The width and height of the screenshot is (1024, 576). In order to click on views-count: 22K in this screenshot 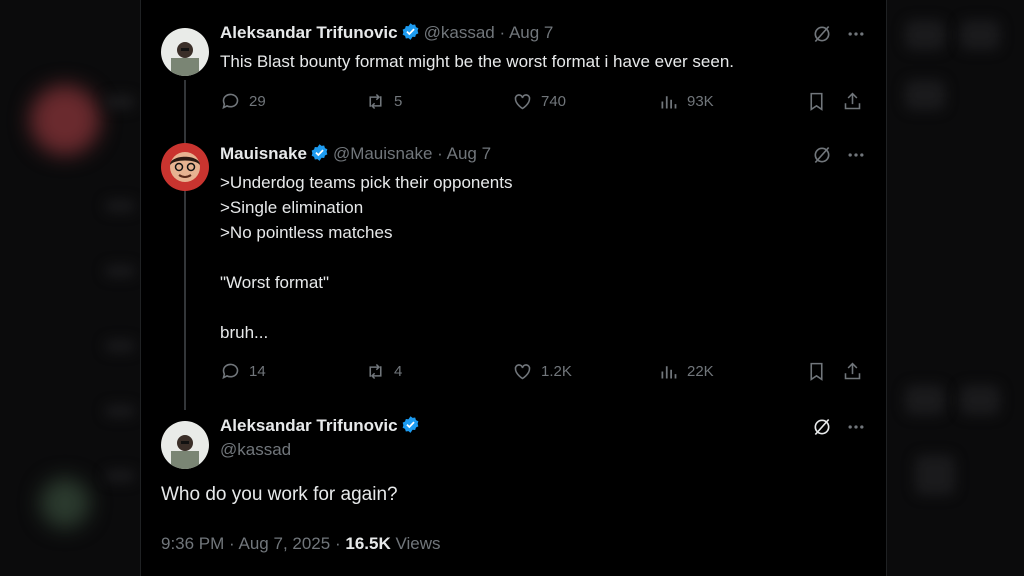, I will do `click(700, 371)`.